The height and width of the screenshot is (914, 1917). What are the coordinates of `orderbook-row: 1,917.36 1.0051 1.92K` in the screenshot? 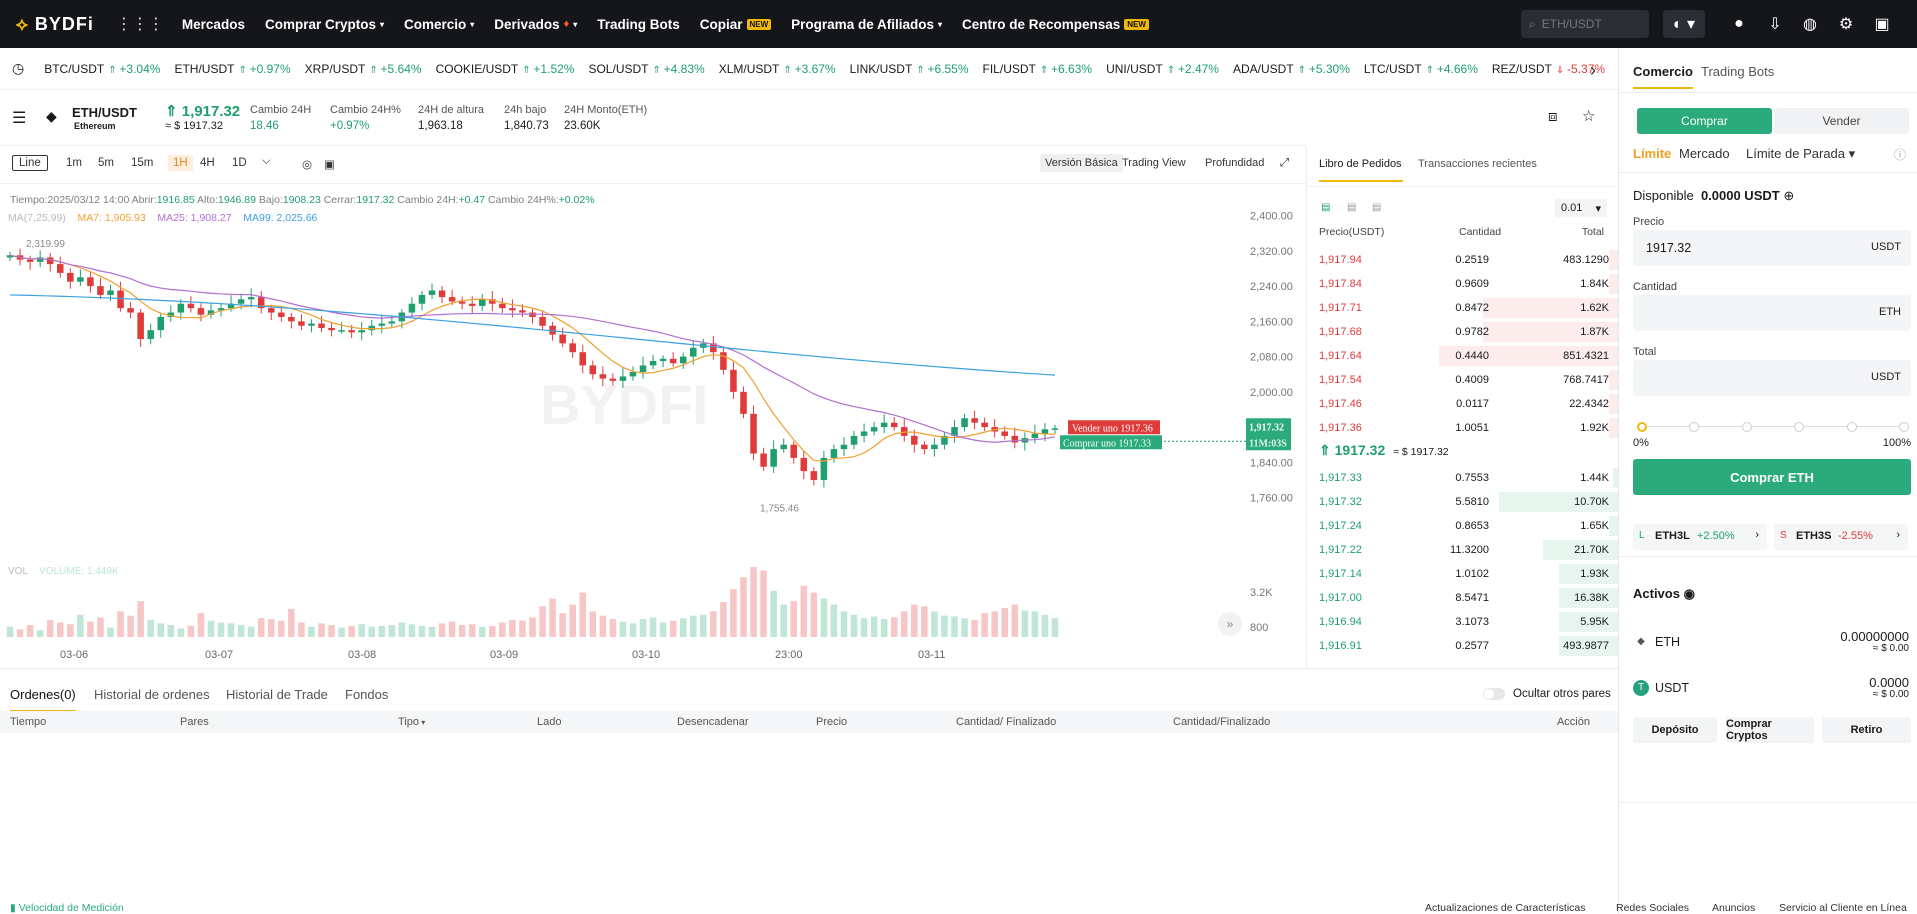 It's located at (1463, 428).